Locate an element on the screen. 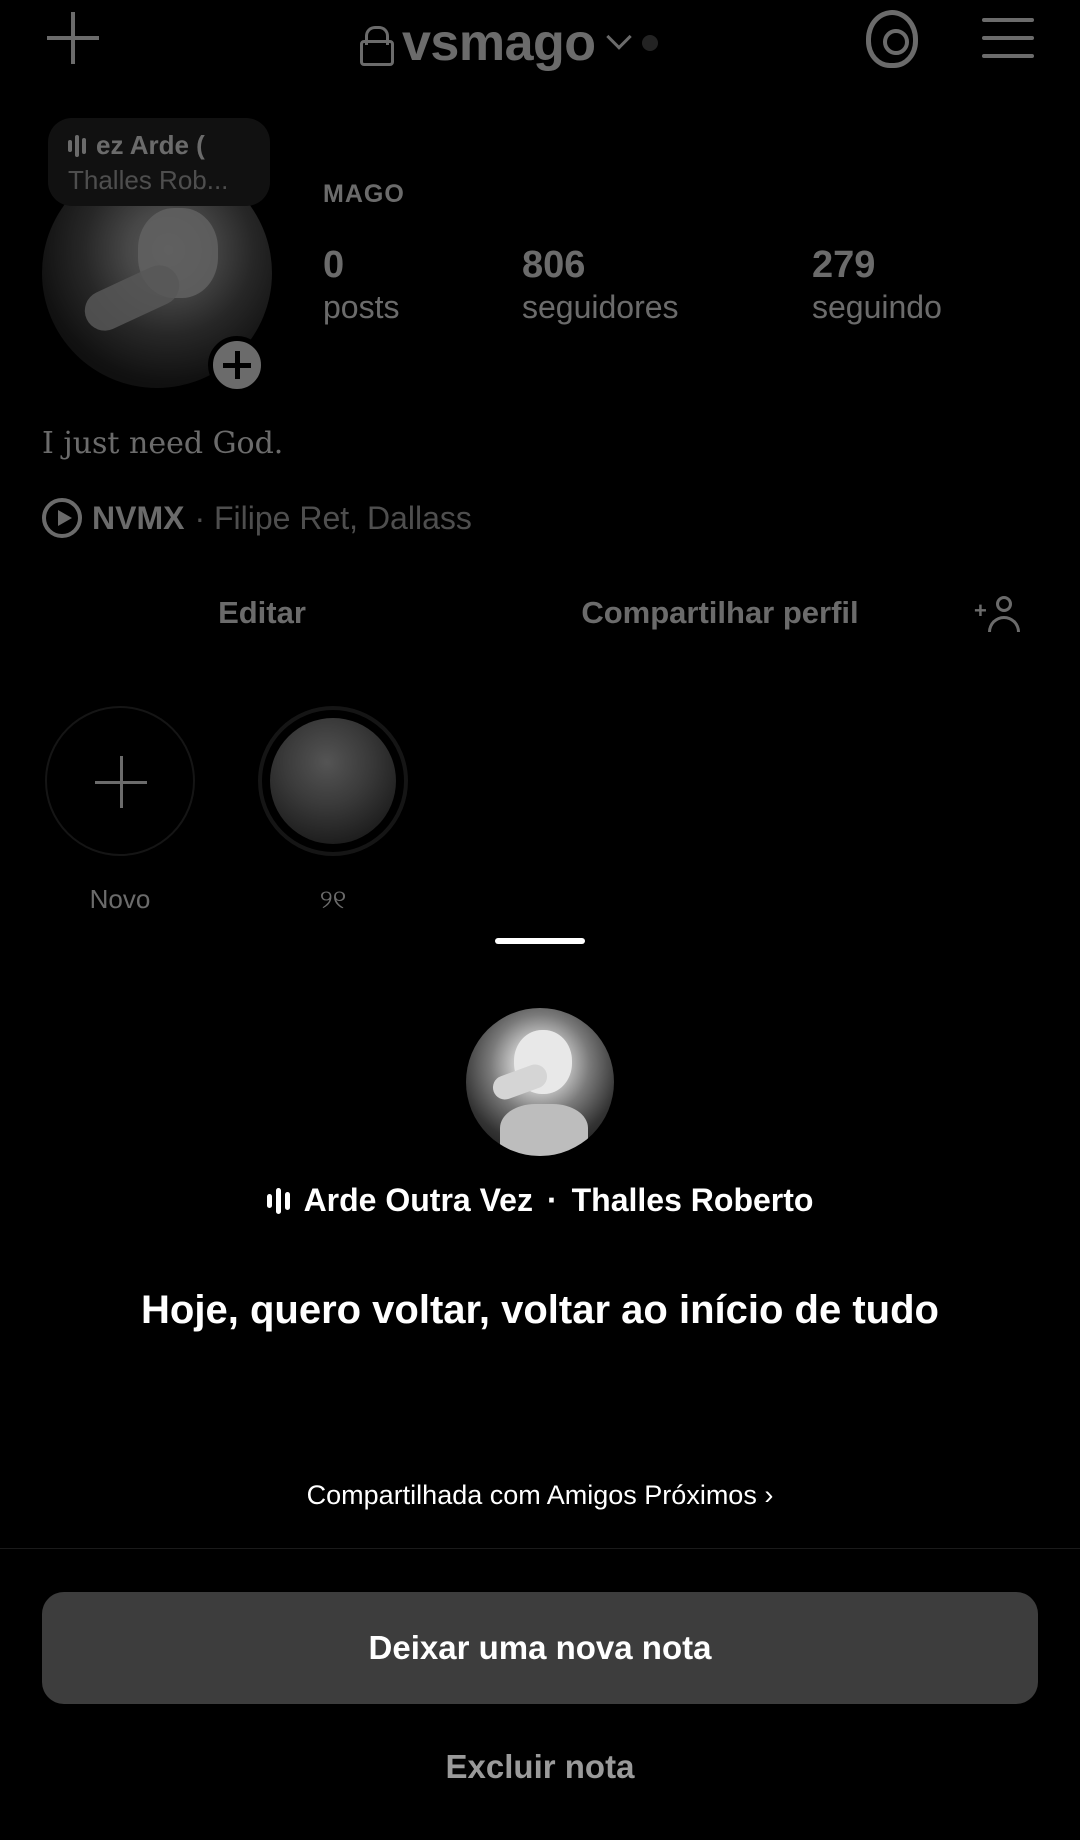 The width and height of the screenshot is (1080, 1840). add-person-icon: + is located at coordinates (998, 614).